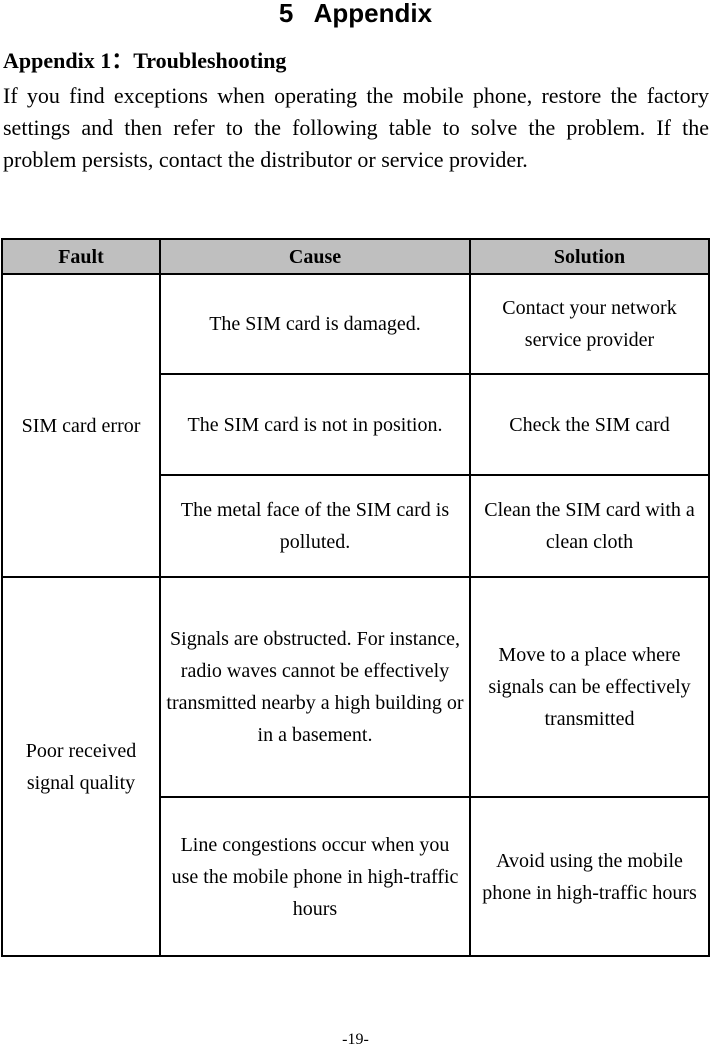 The height and width of the screenshot is (1058, 711). Describe the element at coordinates (355, 14) in the screenshot. I see `chapter-heading: 5 Appendix` at that location.